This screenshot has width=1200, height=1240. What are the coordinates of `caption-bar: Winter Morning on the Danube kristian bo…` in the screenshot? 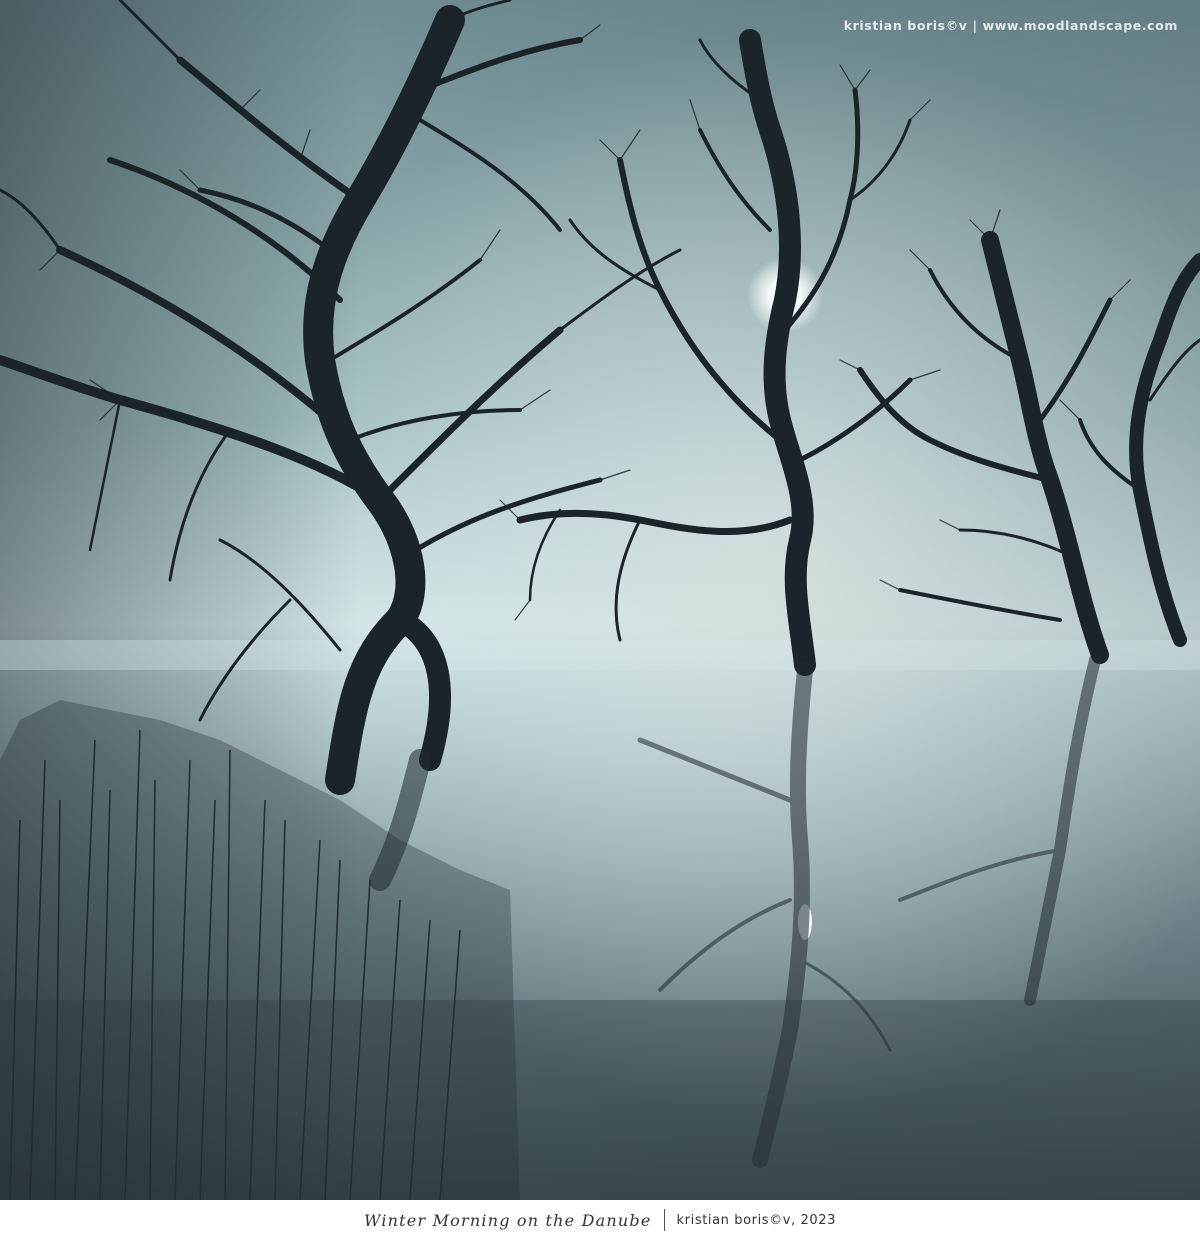 It's located at (600, 1220).